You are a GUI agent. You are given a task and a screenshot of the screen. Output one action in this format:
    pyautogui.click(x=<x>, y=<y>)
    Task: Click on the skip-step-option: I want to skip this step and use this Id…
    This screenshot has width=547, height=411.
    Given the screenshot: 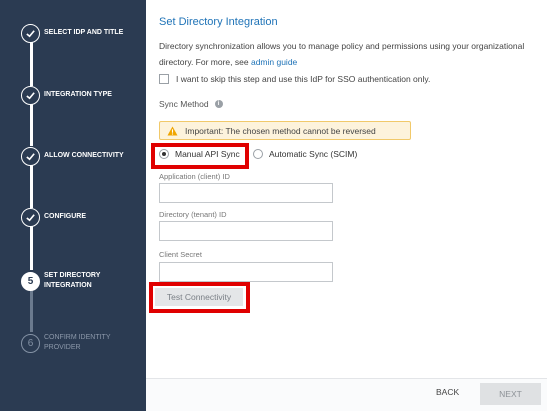 What is the action you would take?
    pyautogui.click(x=294, y=79)
    